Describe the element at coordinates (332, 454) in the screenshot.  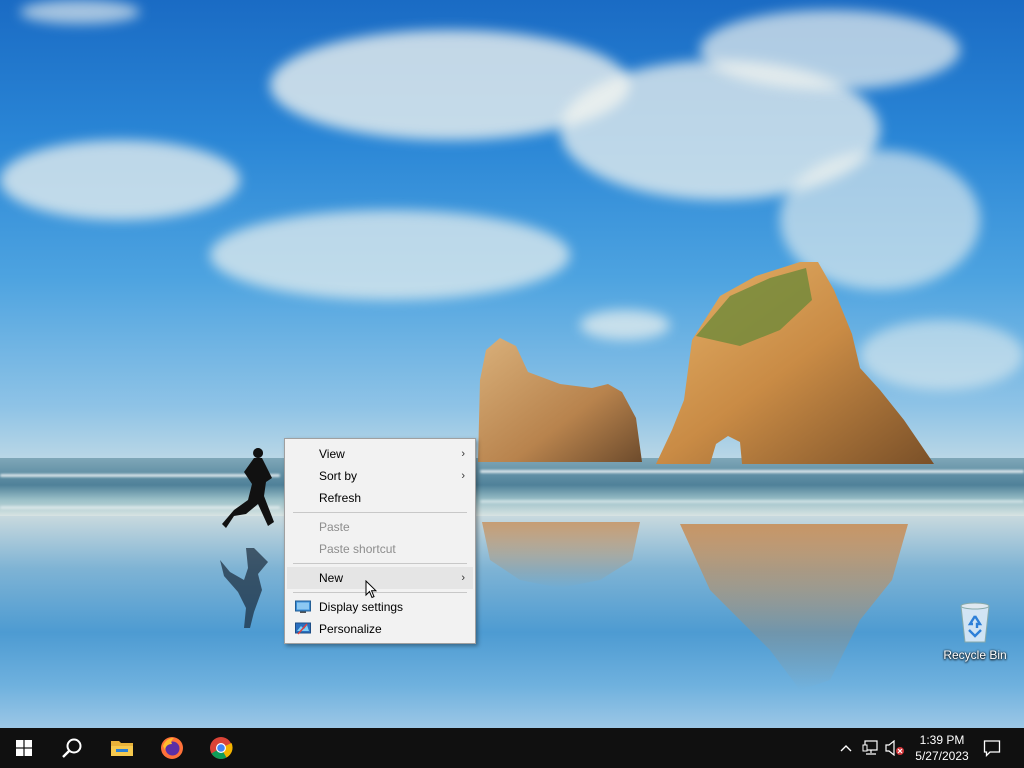
I see `menu-item-label: View` at that location.